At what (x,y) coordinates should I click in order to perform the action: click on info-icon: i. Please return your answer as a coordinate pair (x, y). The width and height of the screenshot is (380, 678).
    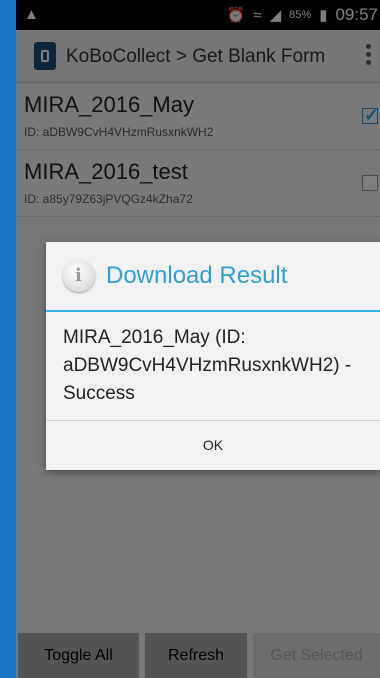
    Looking at the image, I should click on (79, 276).